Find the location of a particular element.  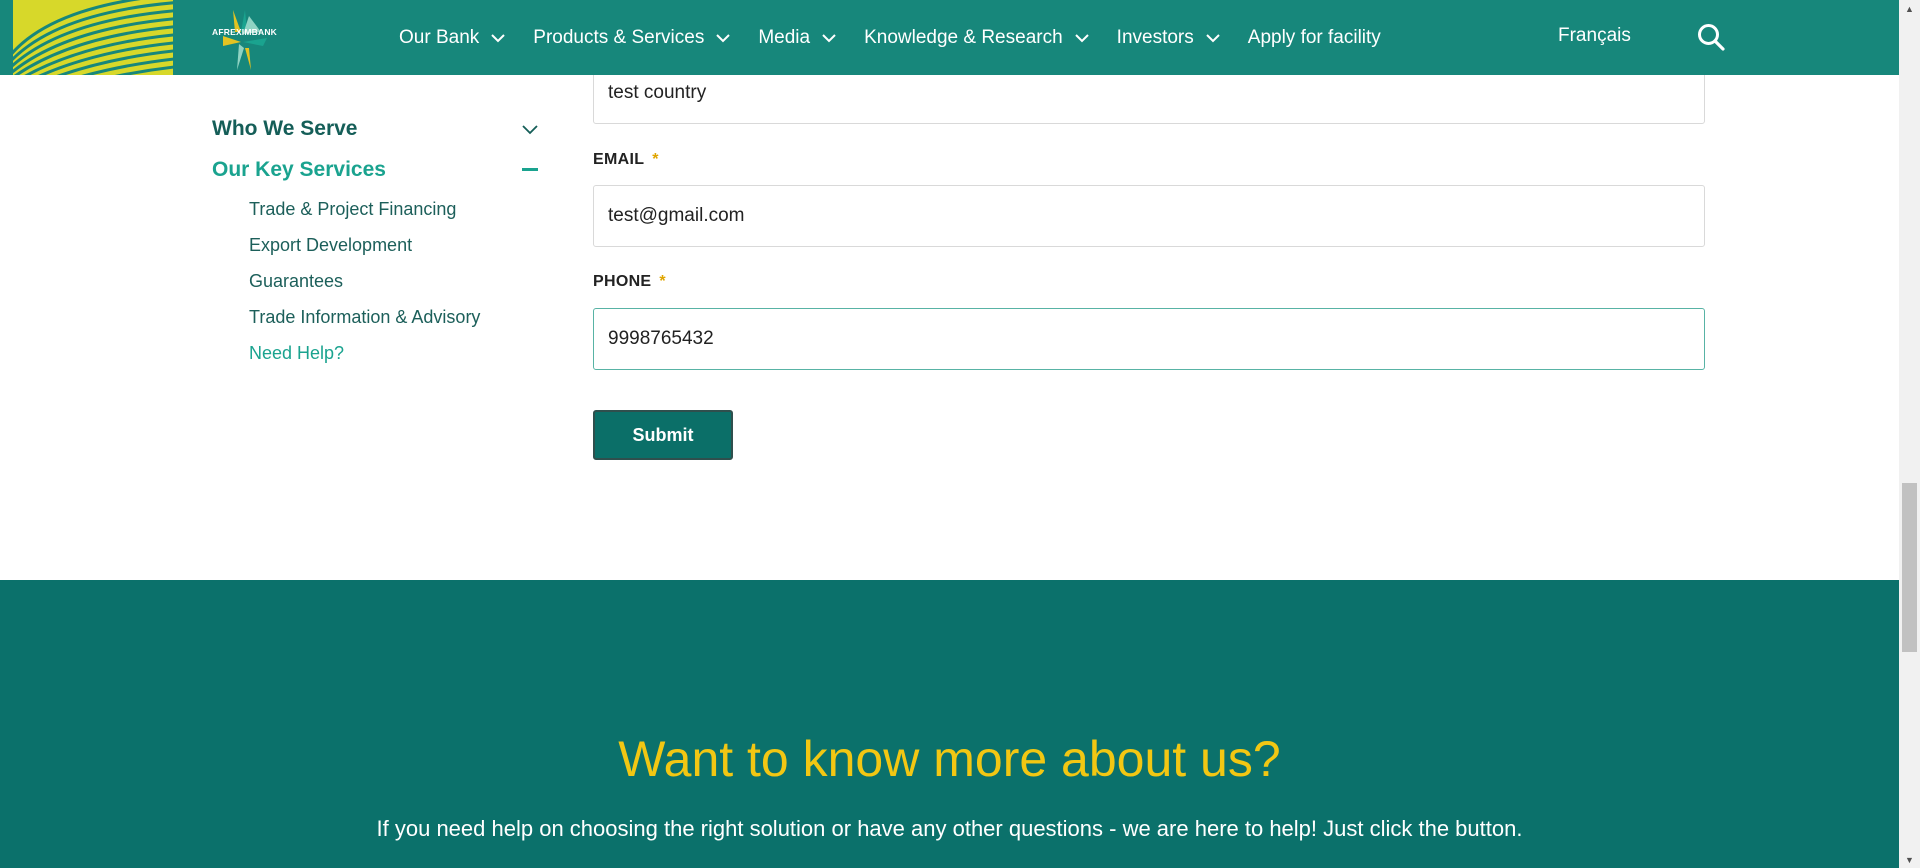

email-field is located at coordinates (1149, 216).